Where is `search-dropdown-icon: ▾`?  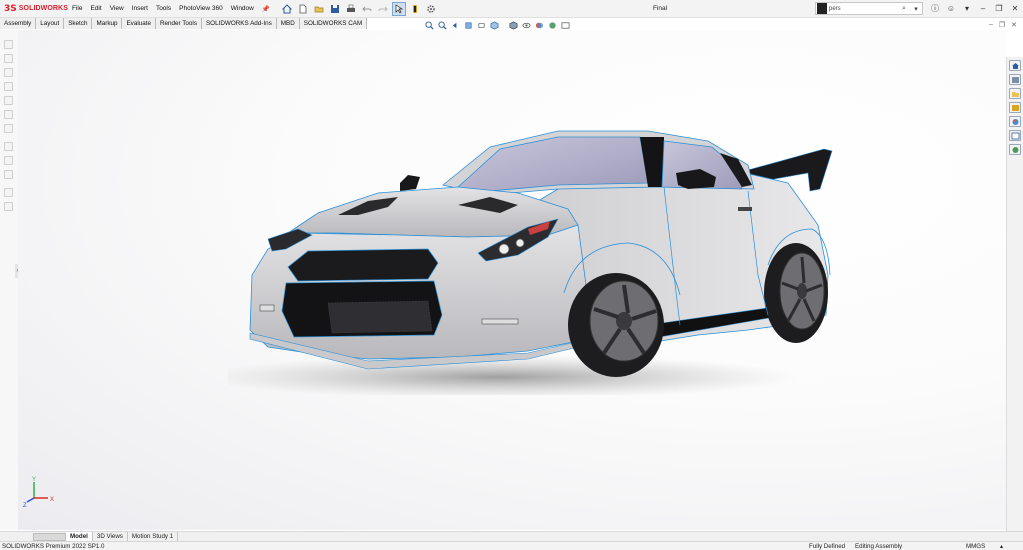 search-dropdown-icon: ▾ is located at coordinates (916, 9).